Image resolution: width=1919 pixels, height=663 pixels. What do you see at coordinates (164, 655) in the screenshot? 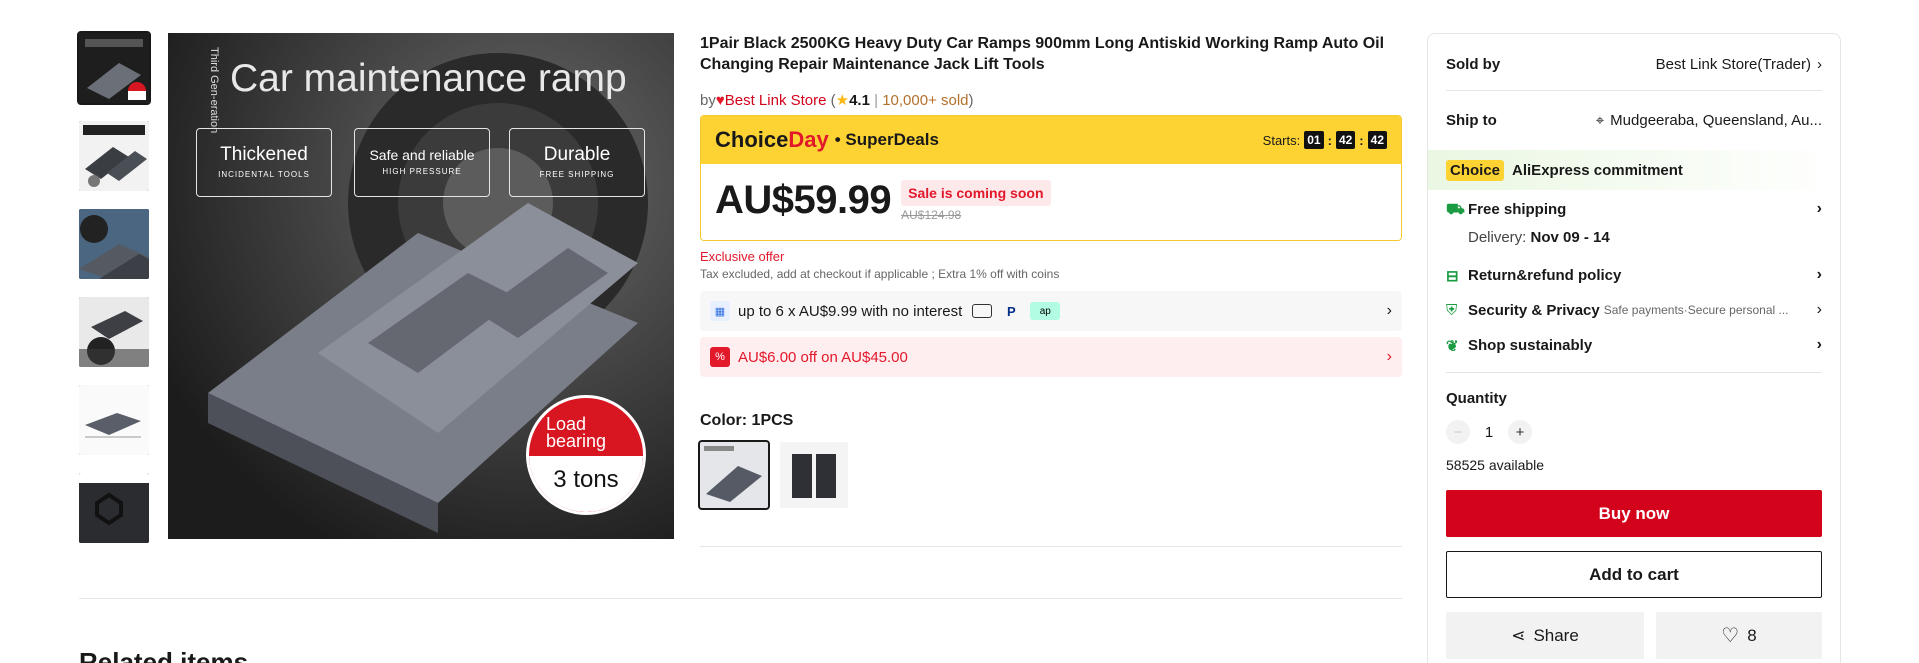
I see `related-items-heading: Related items` at bounding box center [164, 655].